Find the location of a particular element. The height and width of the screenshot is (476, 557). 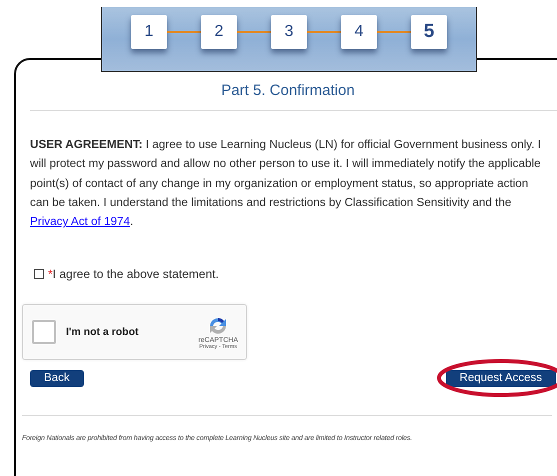

step-tile: 1 is located at coordinates (149, 32).